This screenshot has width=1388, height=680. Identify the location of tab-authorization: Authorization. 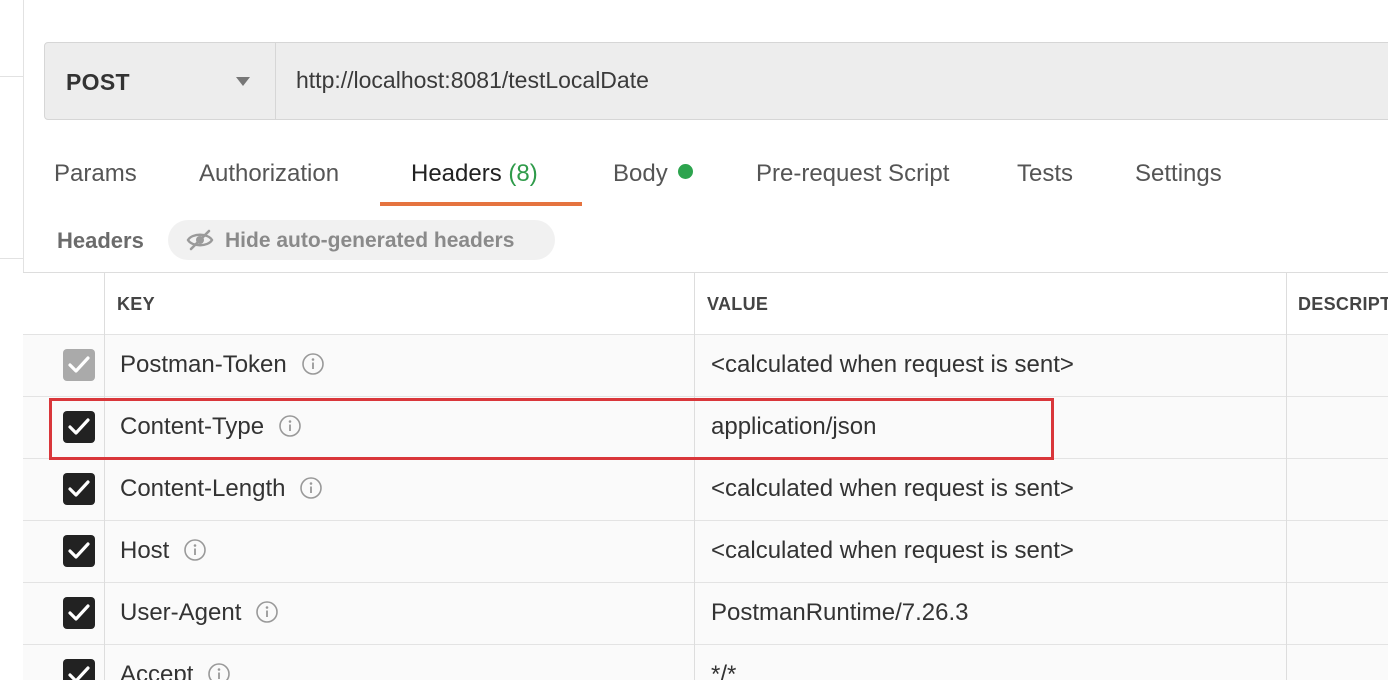
(269, 174).